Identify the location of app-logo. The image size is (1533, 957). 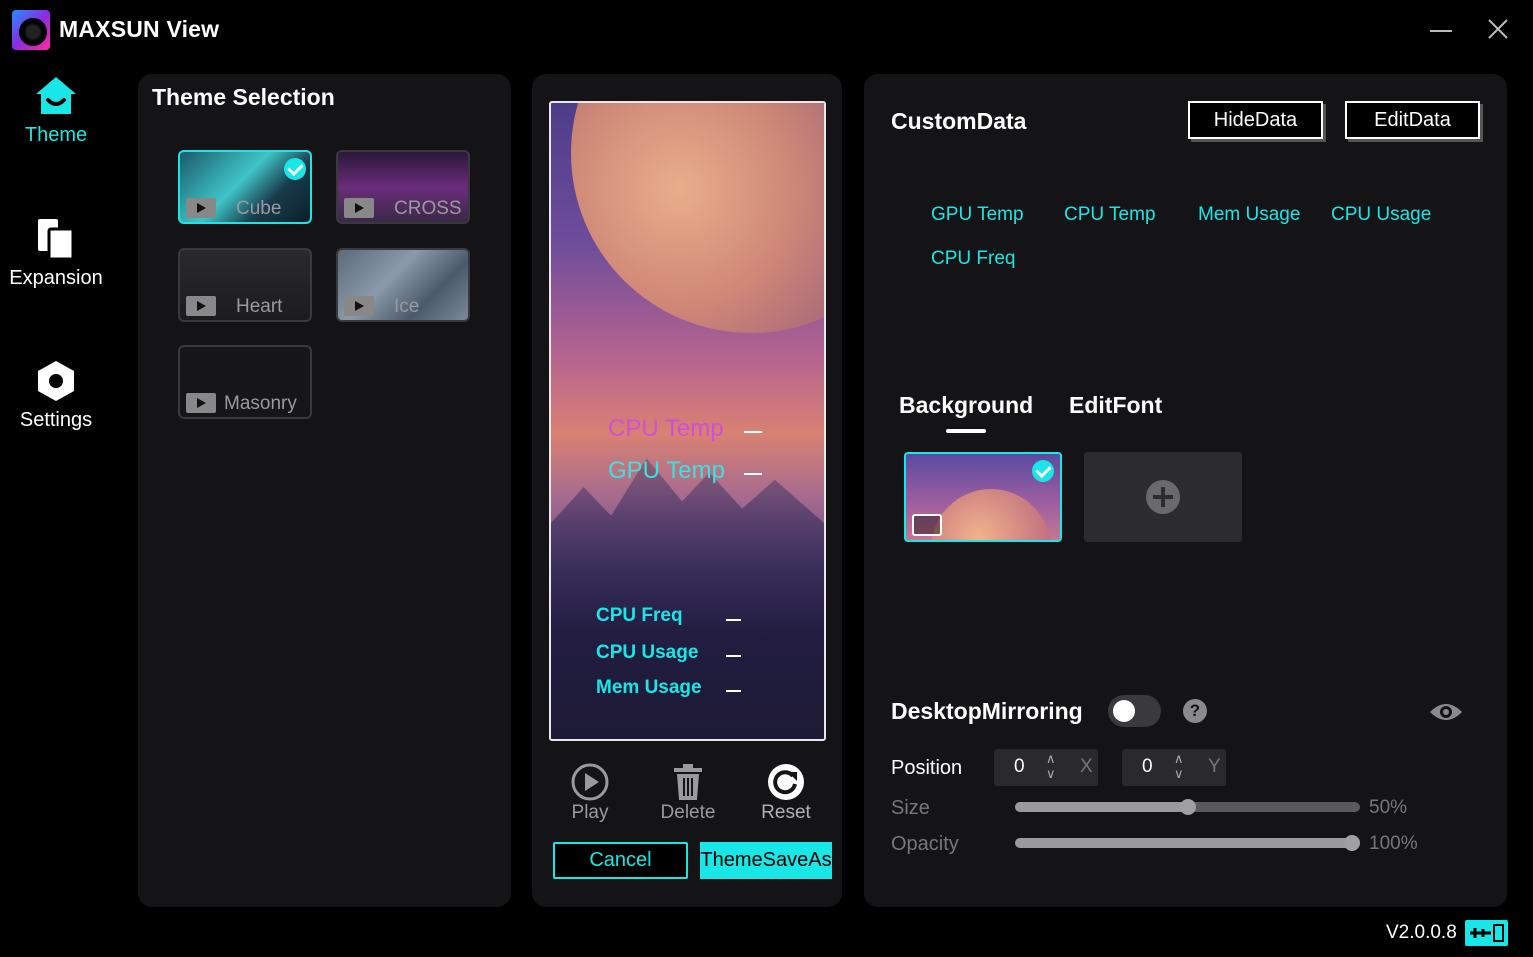
(31, 30).